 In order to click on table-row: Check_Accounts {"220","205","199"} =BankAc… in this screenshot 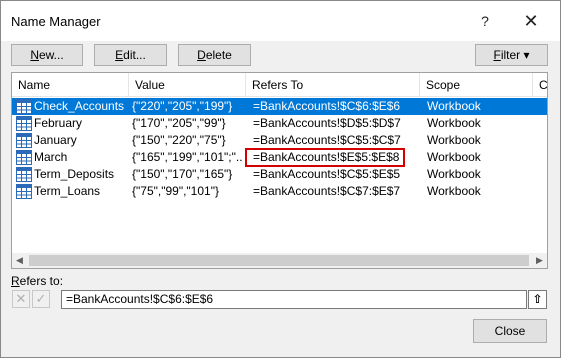, I will do `click(279, 106)`.